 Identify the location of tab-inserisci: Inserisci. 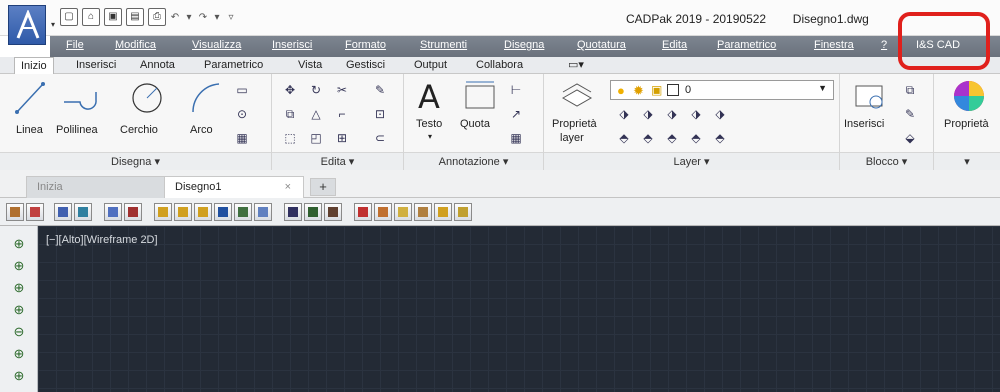
(96, 65).